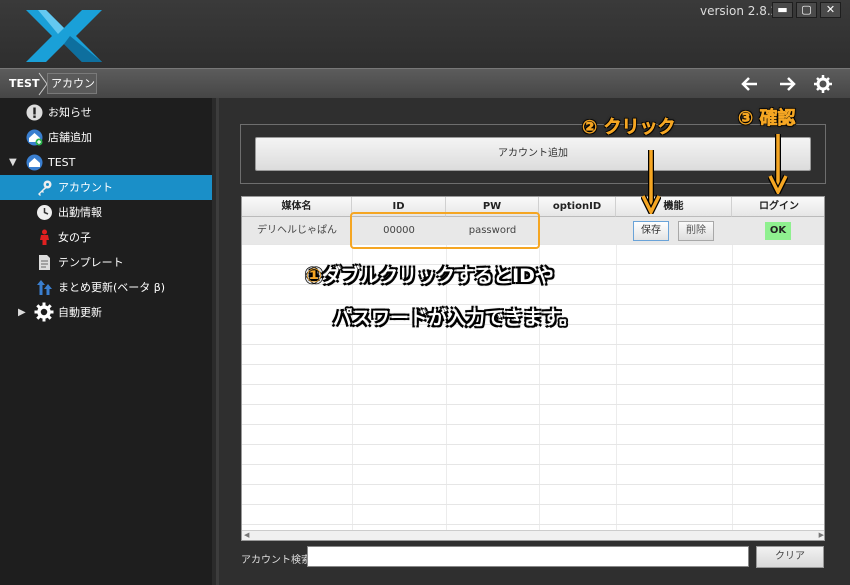 This screenshot has width=850, height=585. I want to click on key-icon, so click(45, 188).